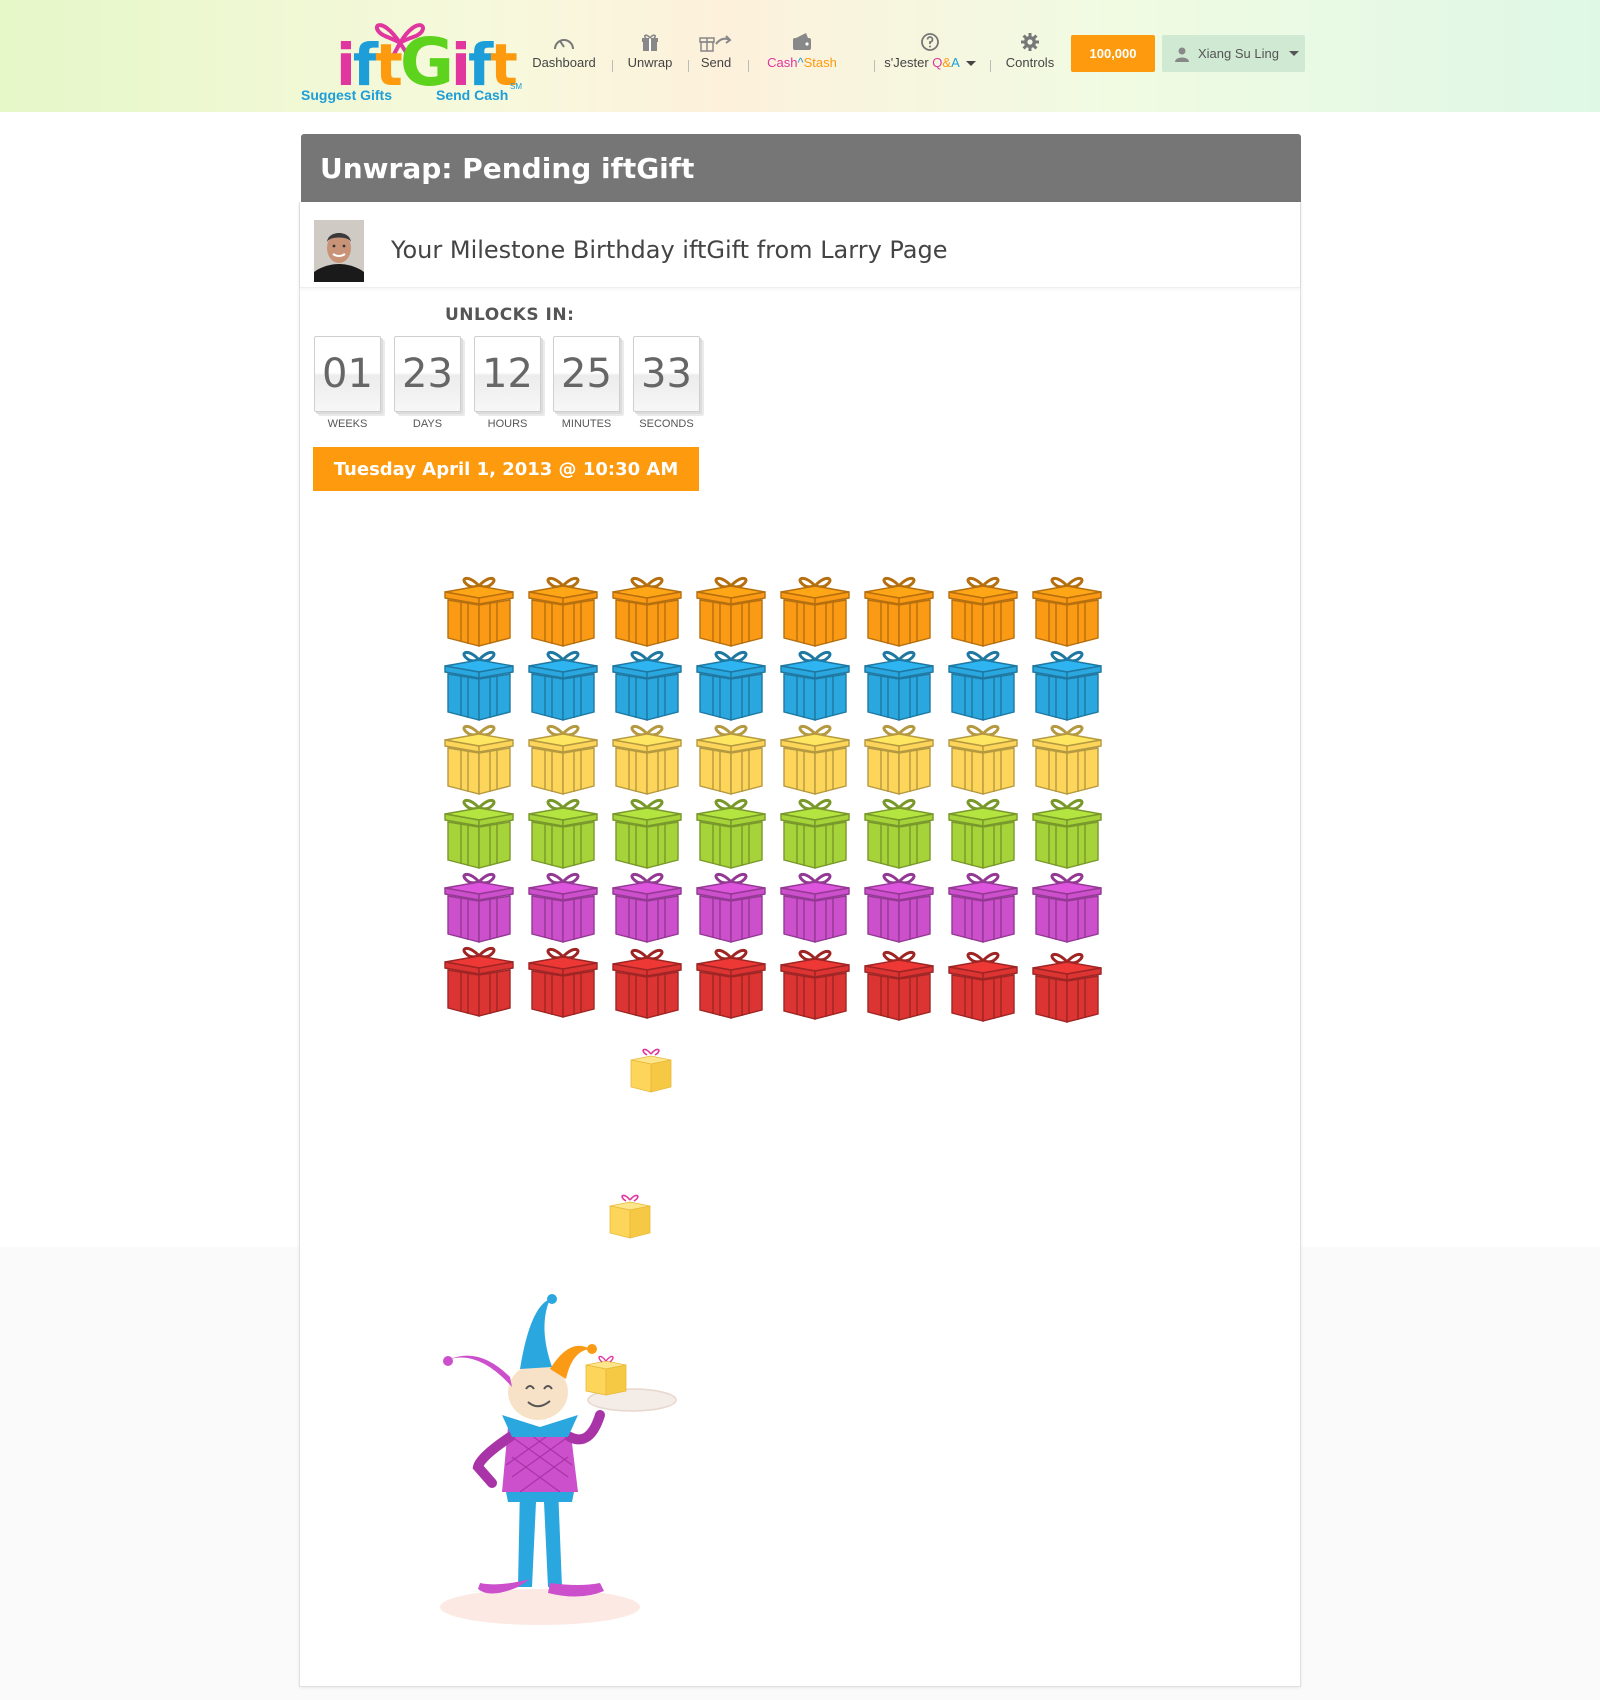 This screenshot has height=1700, width=1600. I want to click on unlocks-in-label: UNLOCKS IN:, so click(510, 315).